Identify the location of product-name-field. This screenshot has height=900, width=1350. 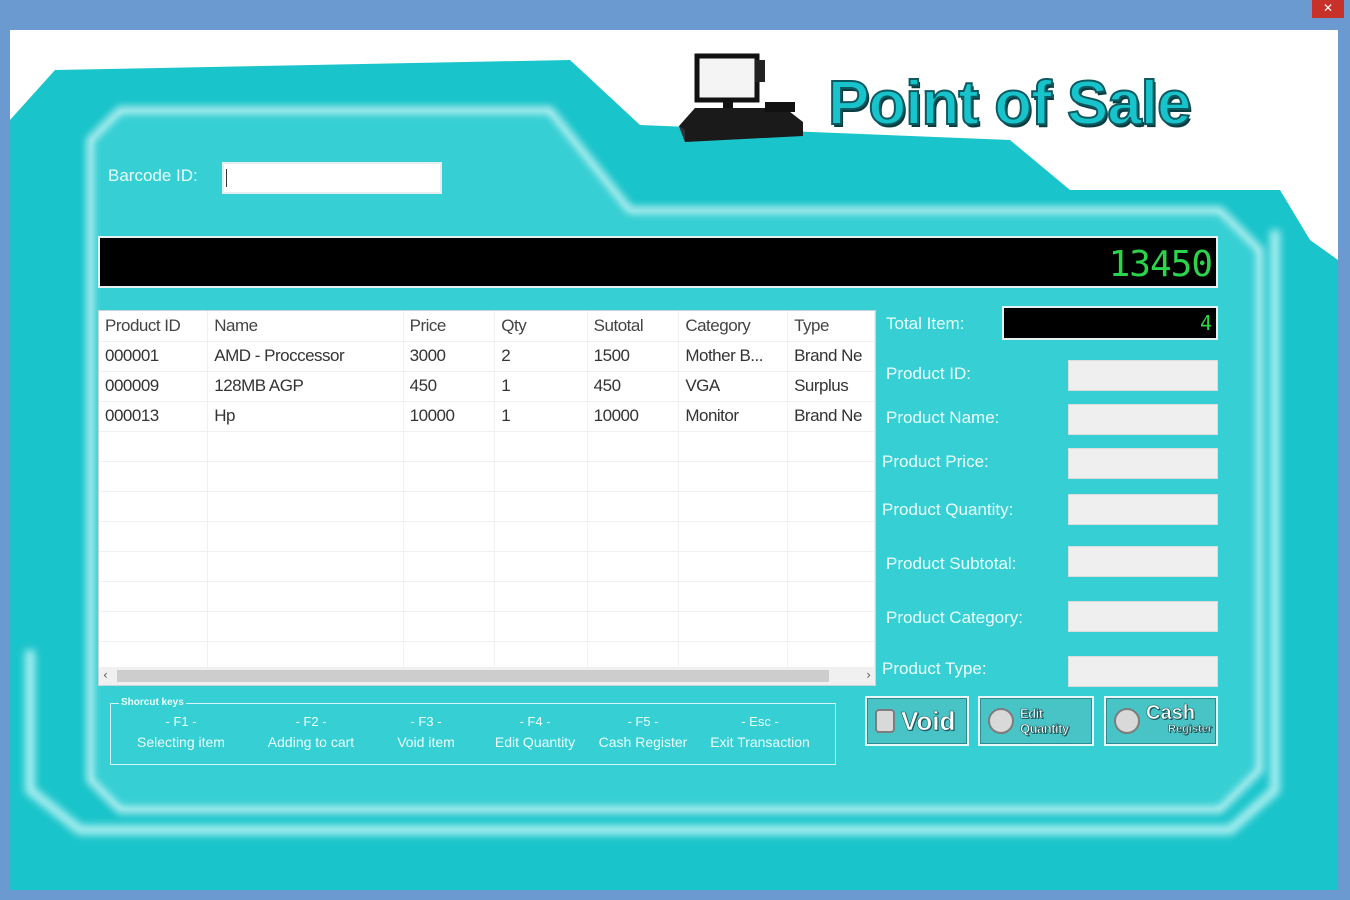
(1143, 419).